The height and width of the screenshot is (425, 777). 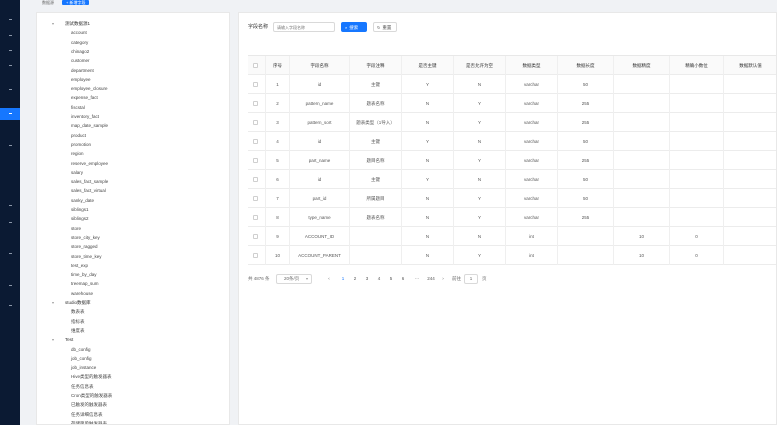 I want to click on tree-item: chinago2, so click(x=80, y=51).